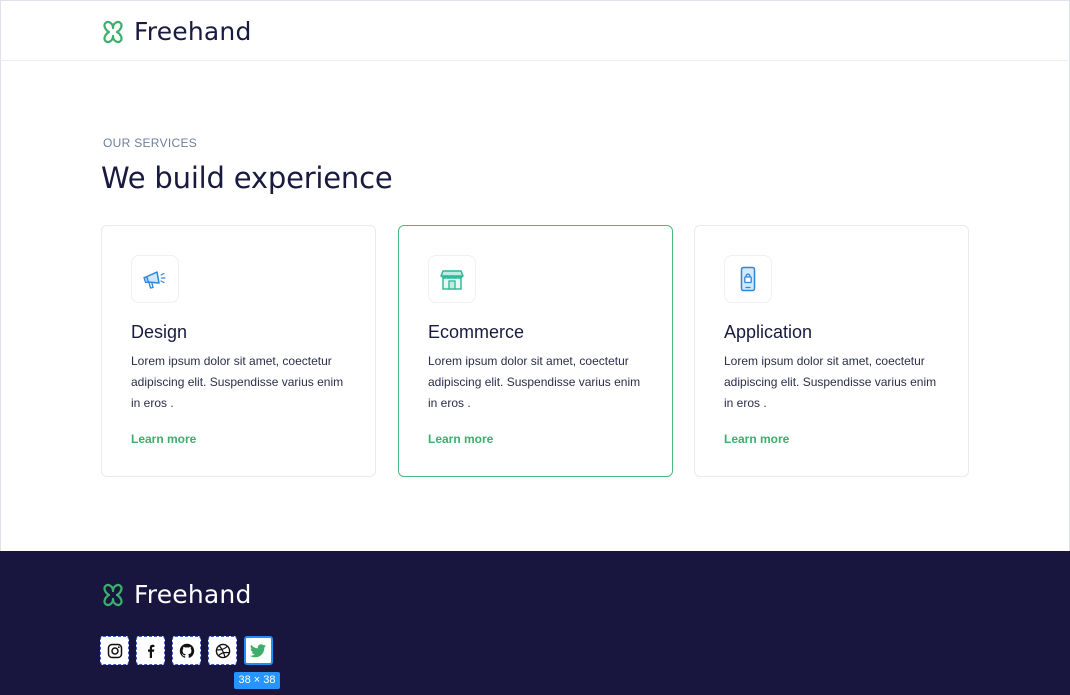 Image resolution: width=1070 pixels, height=695 pixels. What do you see at coordinates (159, 332) in the screenshot?
I see `card-title: Design` at bounding box center [159, 332].